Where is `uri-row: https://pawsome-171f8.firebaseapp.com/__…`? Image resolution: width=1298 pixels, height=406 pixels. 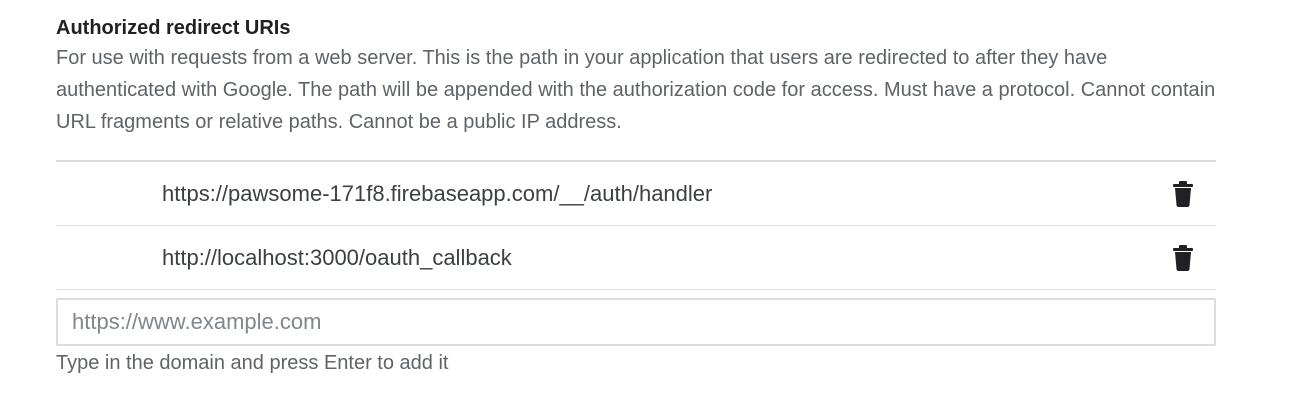
uri-row: https://pawsome-171f8.firebaseapp.com/__… is located at coordinates (636, 194).